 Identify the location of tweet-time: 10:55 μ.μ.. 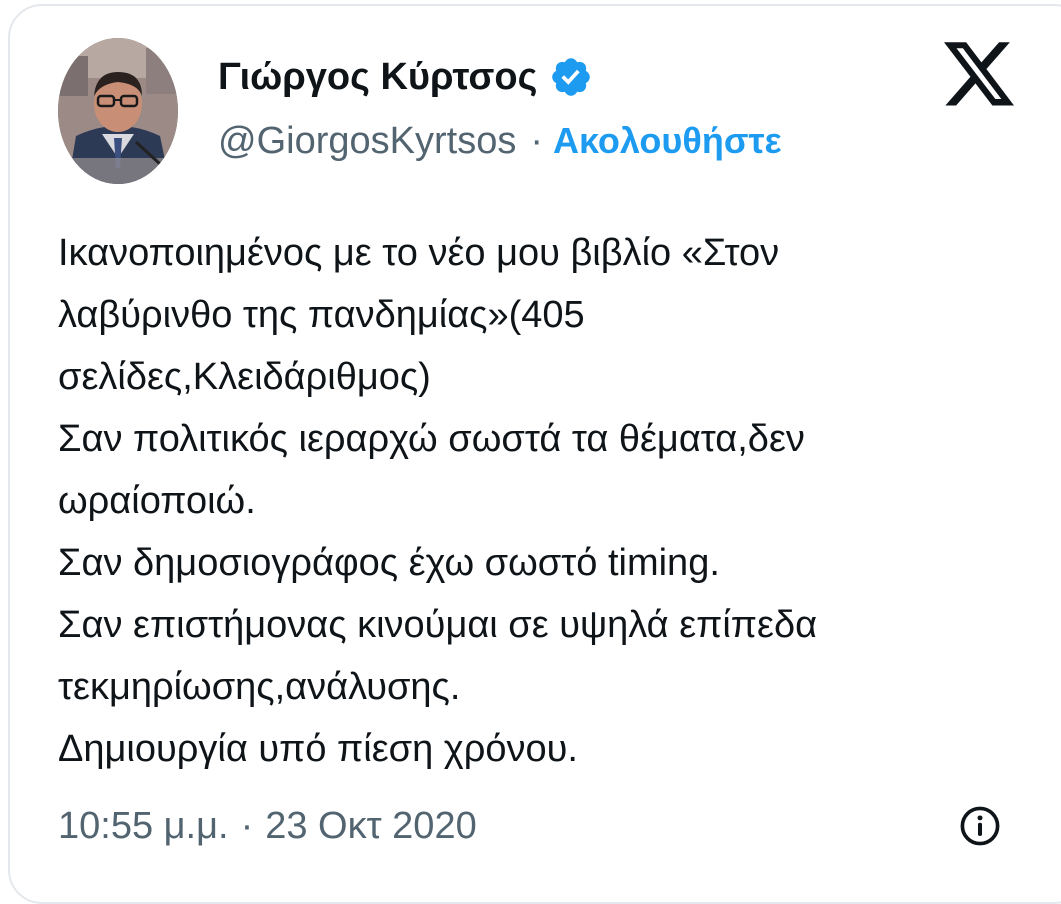
(143, 825).